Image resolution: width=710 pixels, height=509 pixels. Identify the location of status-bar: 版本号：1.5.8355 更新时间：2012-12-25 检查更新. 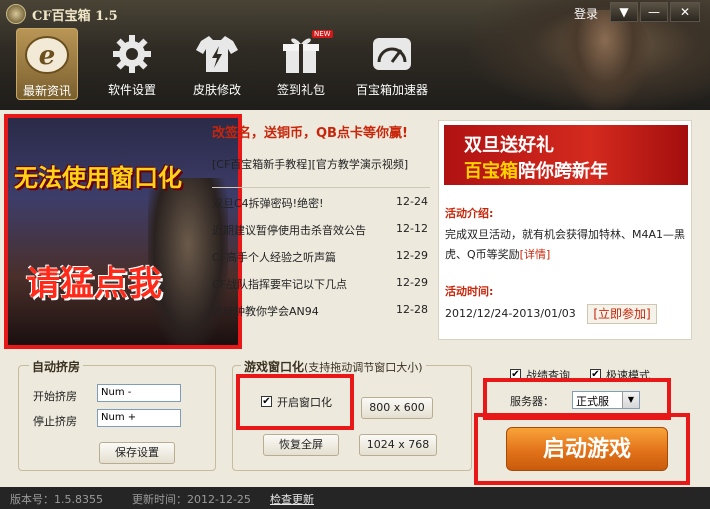
(355, 498).